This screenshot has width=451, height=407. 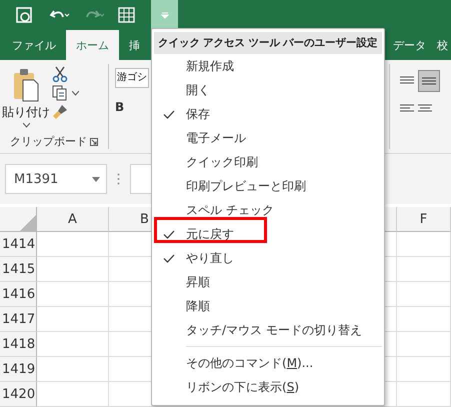 I want to click on row-header: 1415, so click(x=18, y=269).